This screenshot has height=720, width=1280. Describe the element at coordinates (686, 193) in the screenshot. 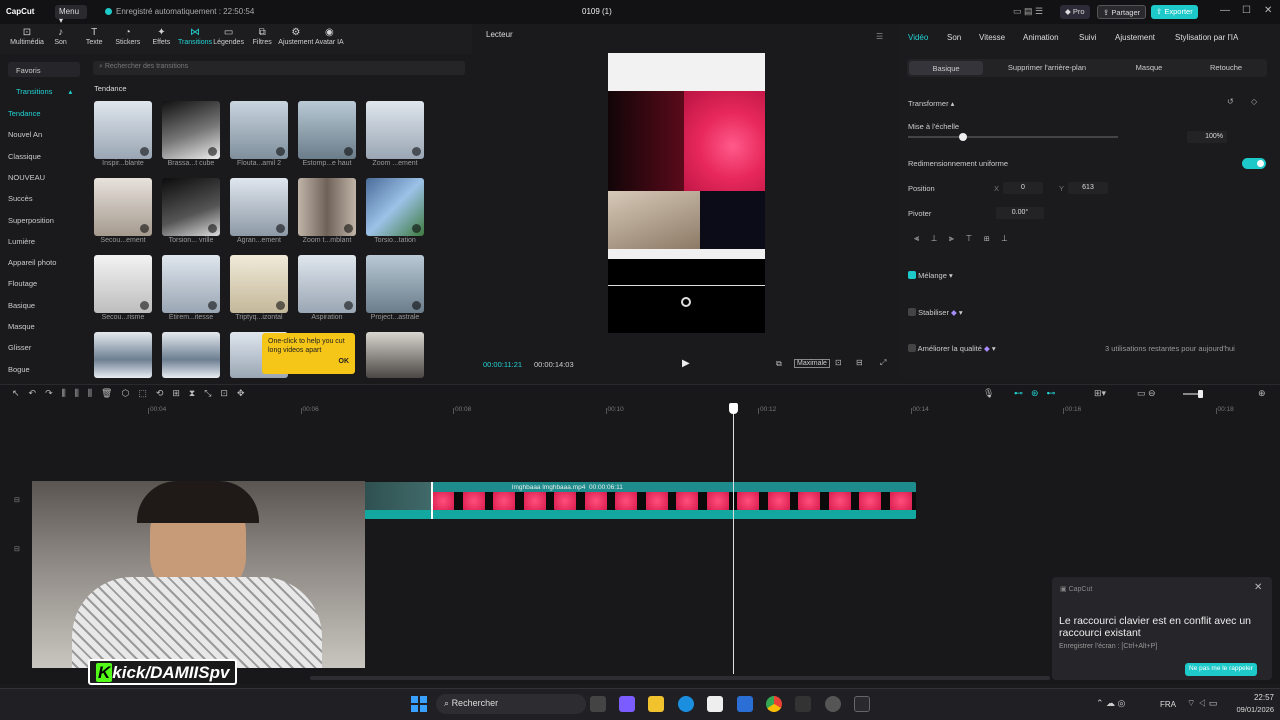

I see `video-preview` at that location.